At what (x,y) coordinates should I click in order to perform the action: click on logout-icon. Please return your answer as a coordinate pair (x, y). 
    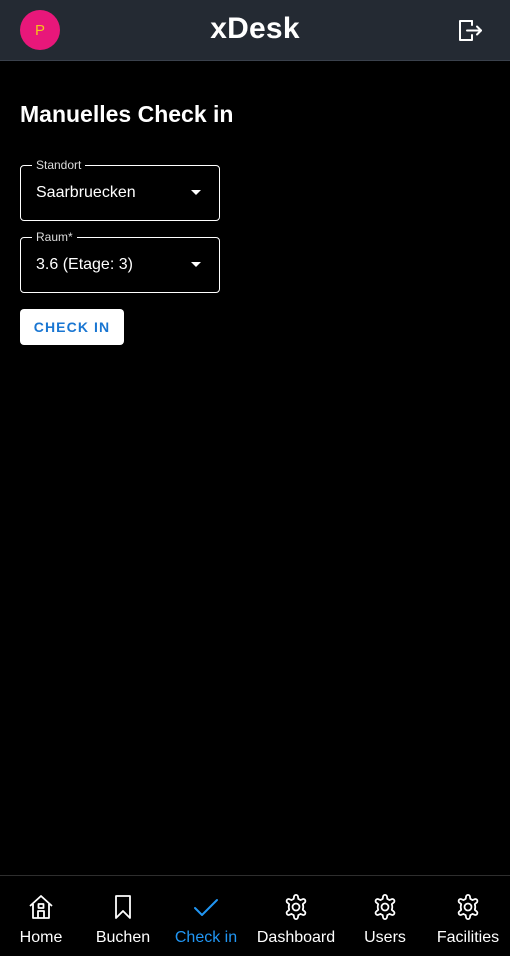
    Looking at the image, I should click on (470, 30).